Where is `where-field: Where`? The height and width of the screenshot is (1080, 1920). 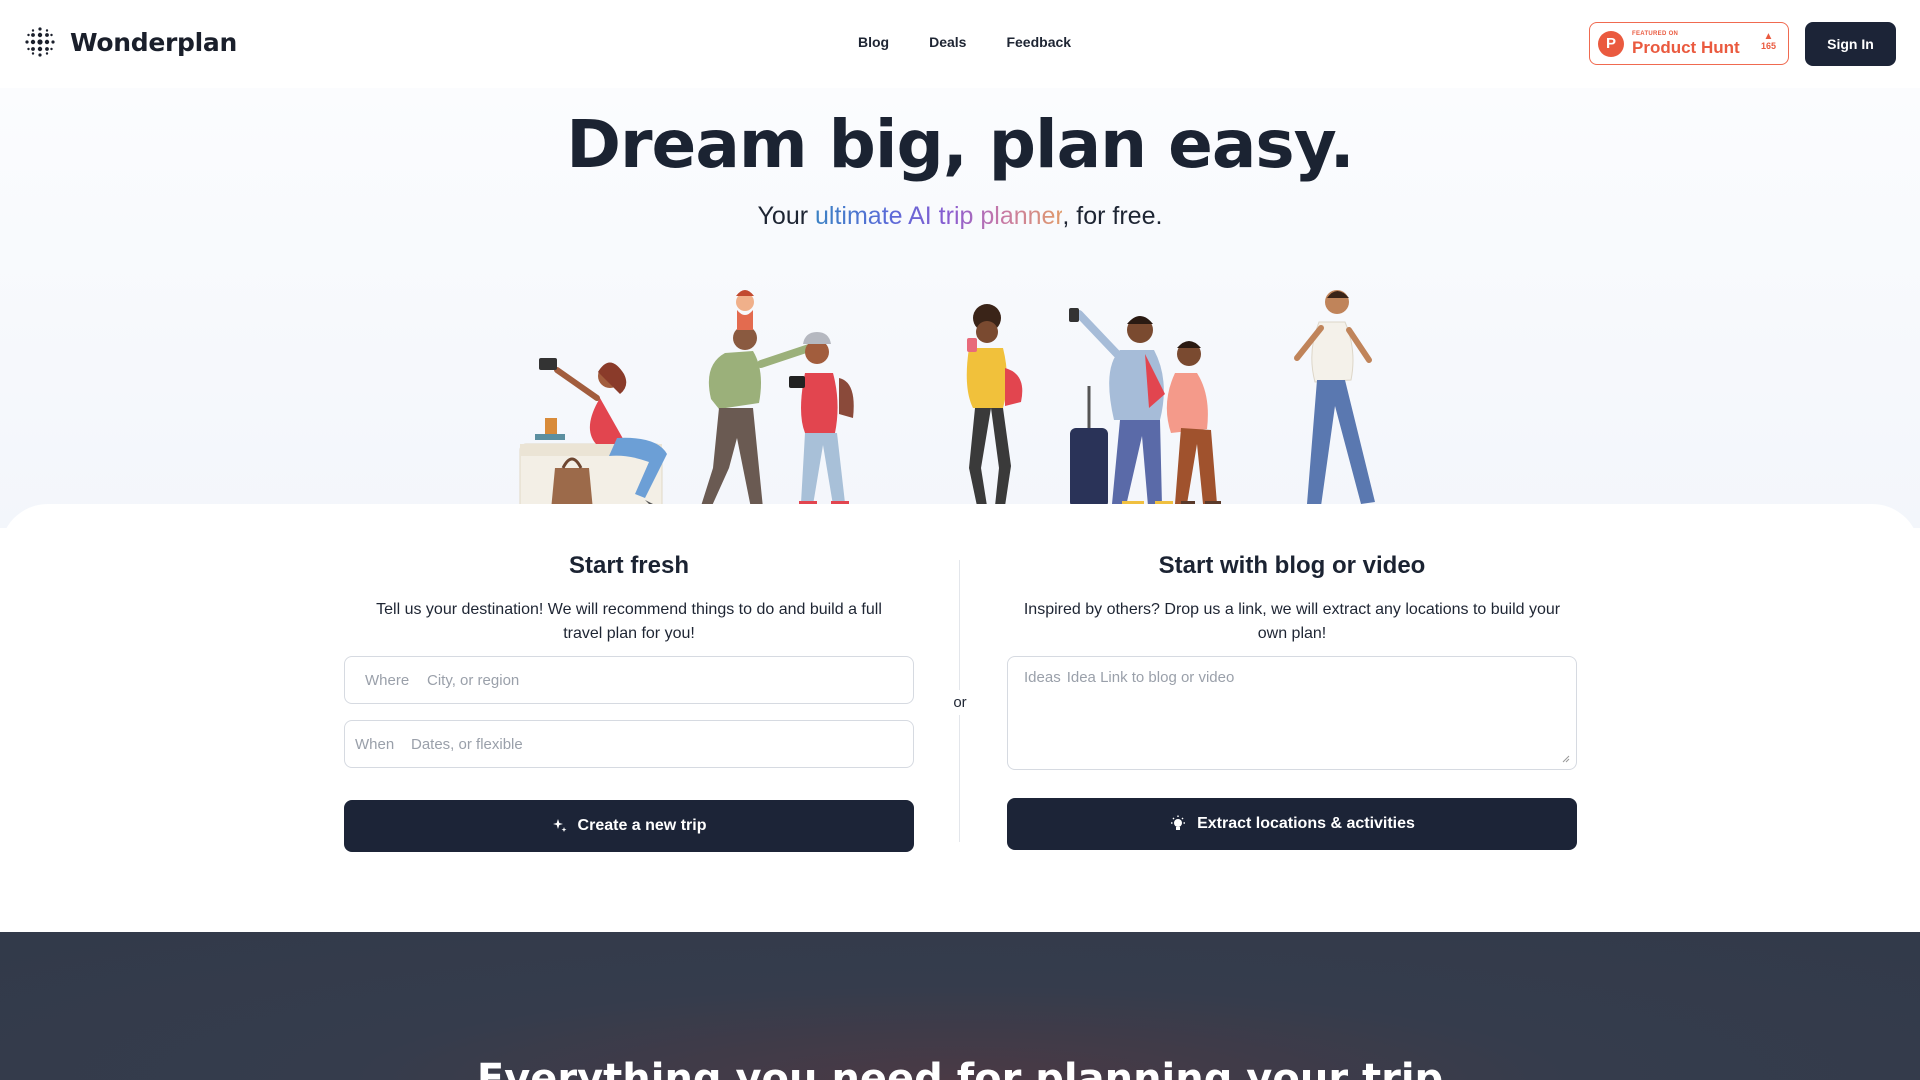 where-field: Where is located at coordinates (629, 680).